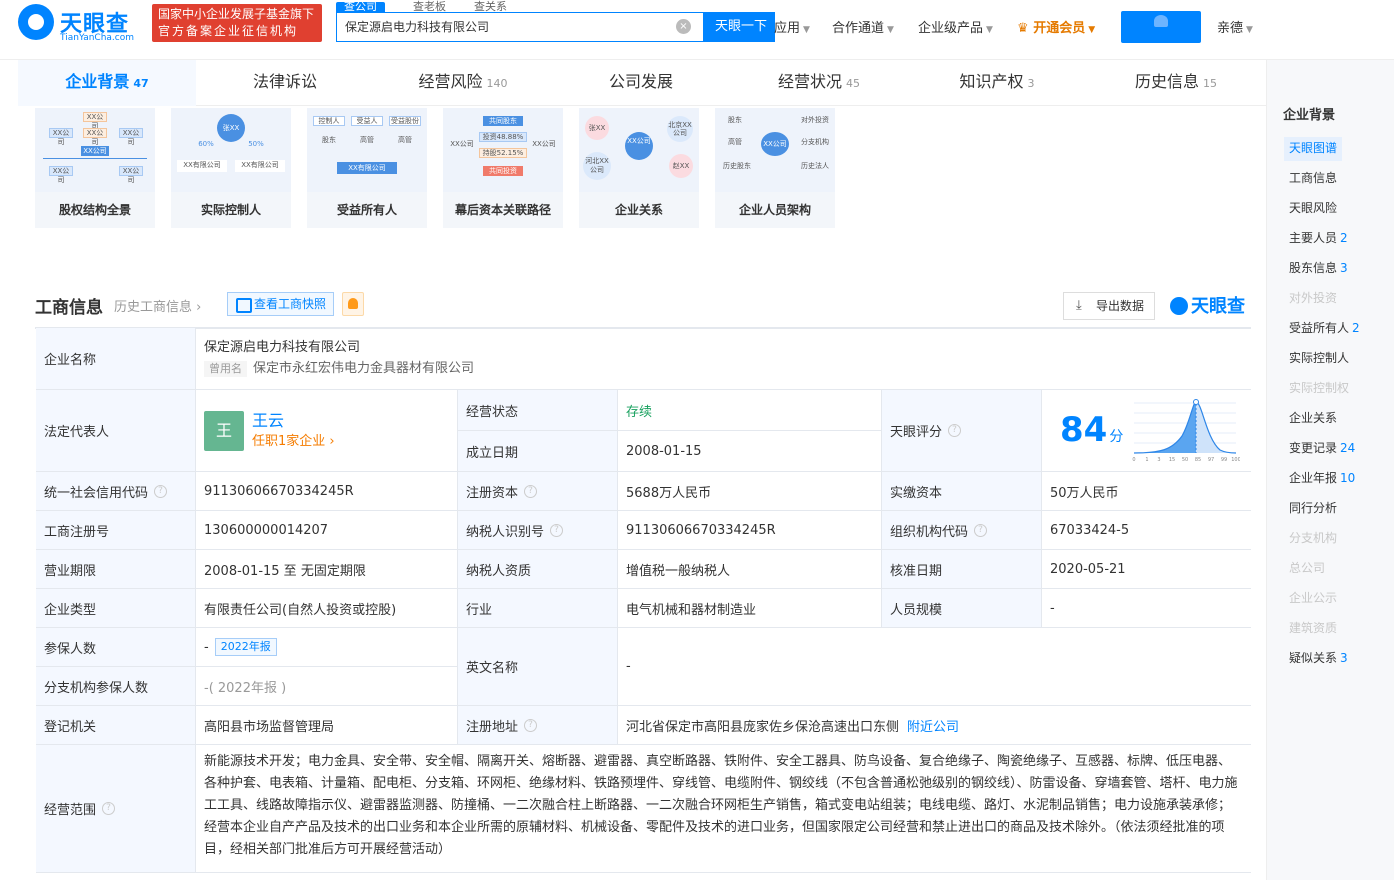 Image resolution: width=1394 pixels, height=880 pixels. Describe the element at coordinates (236, 14) in the screenshot. I see `gov-badge-line1: 国家中小企业发展子基金旗下` at that location.